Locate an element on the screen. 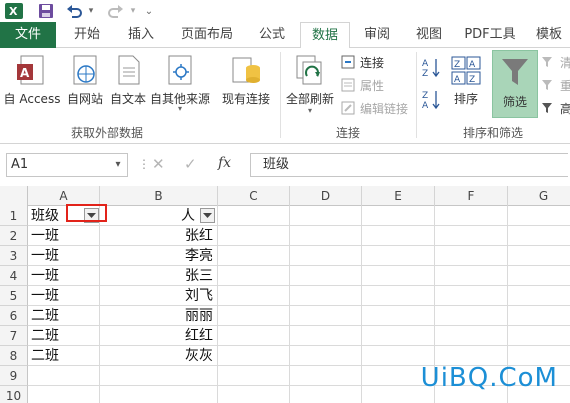 This screenshot has height=403, width=570. properties-button: 属性 is located at coordinates (362, 85).